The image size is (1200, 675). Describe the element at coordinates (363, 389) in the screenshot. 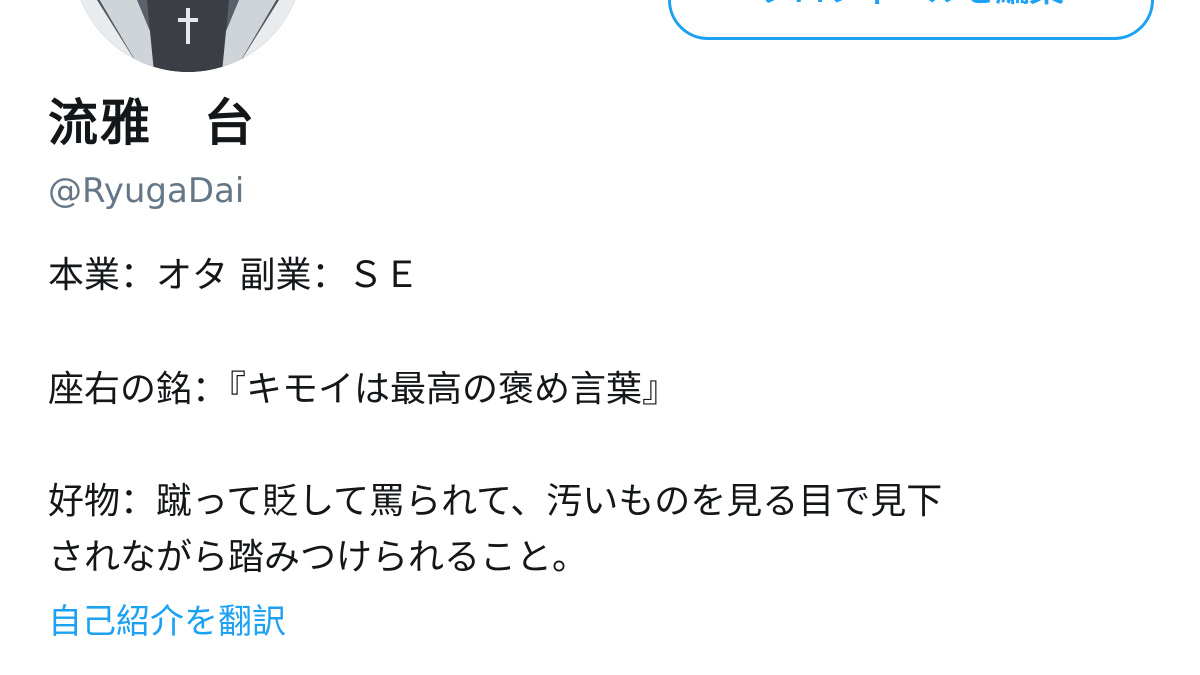

I see `bio-line-motto: 座右の銘：『キモイは最高の褒め言葉』` at that location.